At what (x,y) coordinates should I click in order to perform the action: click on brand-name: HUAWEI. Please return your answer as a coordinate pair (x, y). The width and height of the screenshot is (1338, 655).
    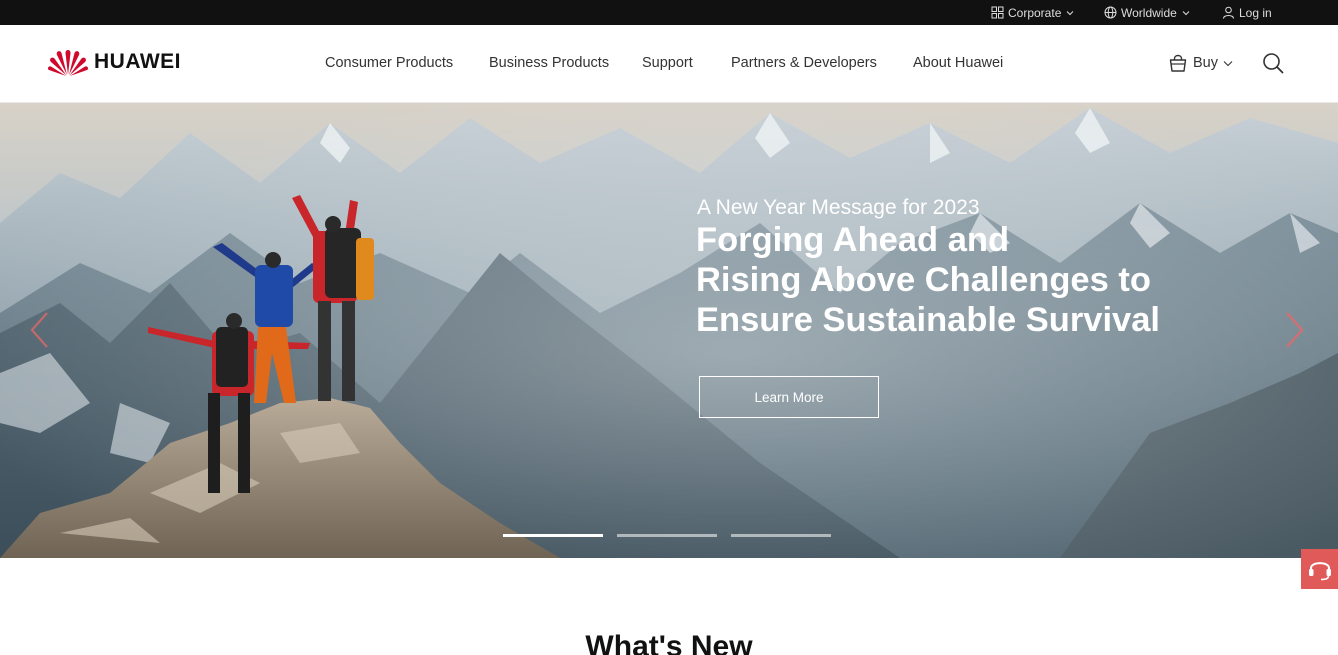
    Looking at the image, I should click on (137, 61).